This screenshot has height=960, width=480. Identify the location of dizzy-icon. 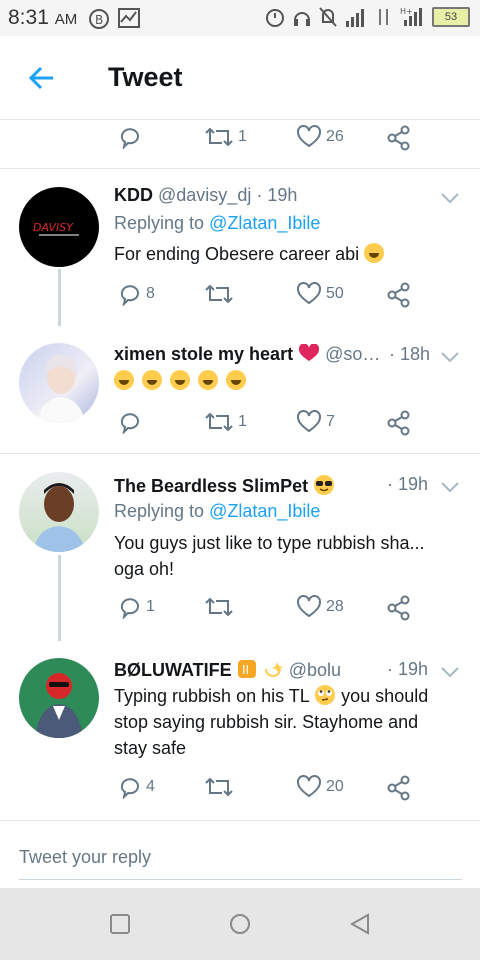
(273, 669).